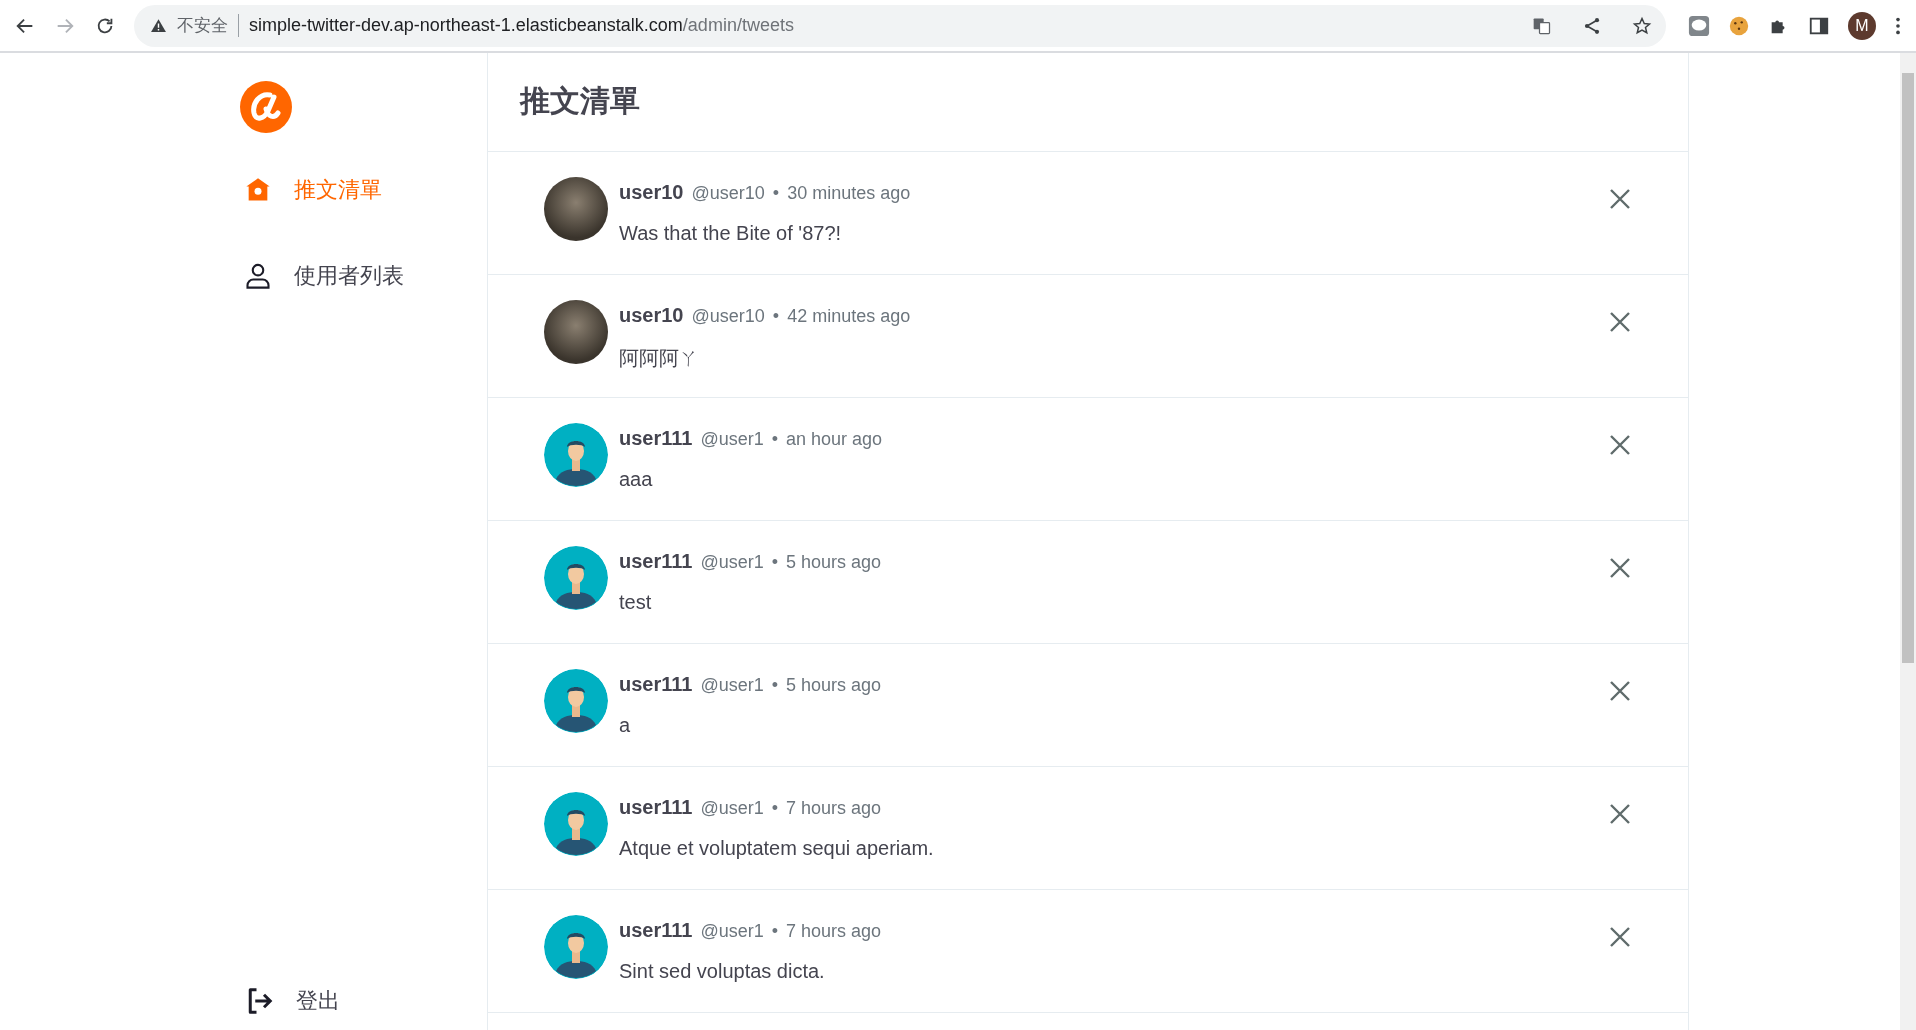  What do you see at coordinates (731, 233) in the screenshot?
I see `tweet-text: Was that the Bite of '87?!` at bounding box center [731, 233].